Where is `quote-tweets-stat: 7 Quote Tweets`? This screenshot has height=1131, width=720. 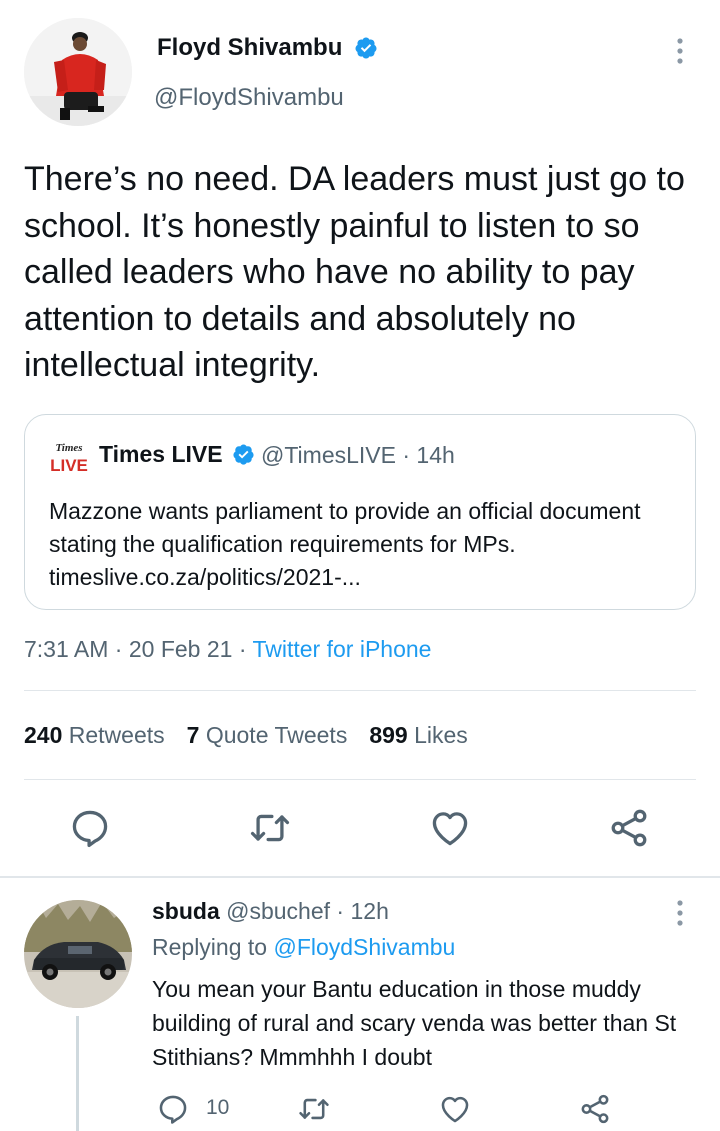
quote-tweets-stat: 7 Quote Tweets is located at coordinates (267, 735).